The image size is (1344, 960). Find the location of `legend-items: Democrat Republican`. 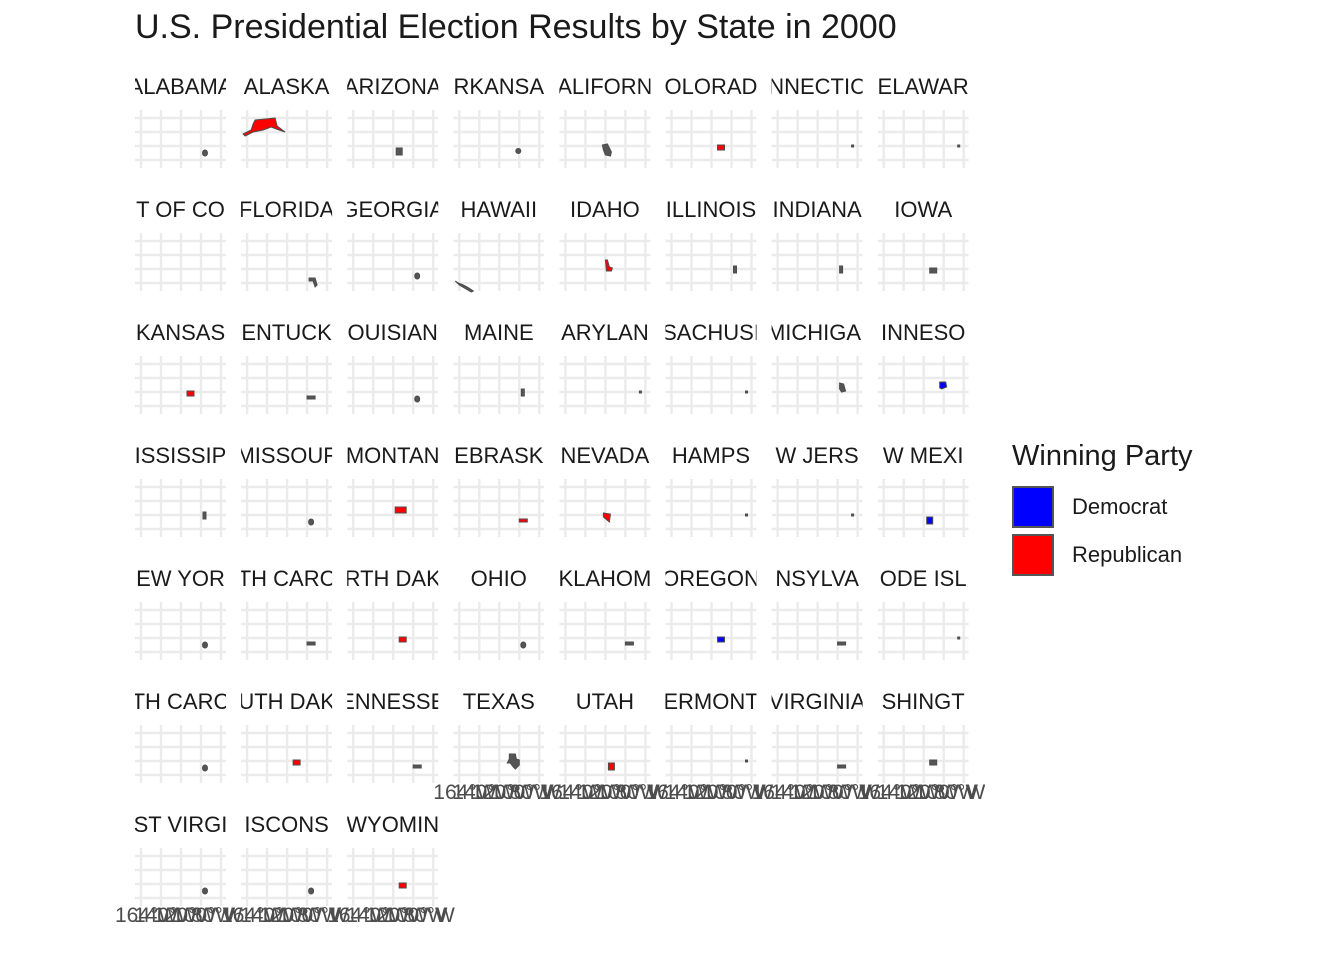

legend-items: Democrat Republican is located at coordinates (1102, 531).